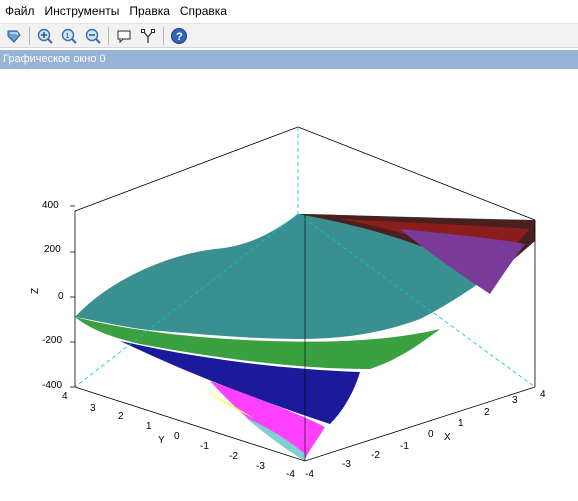  Describe the element at coordinates (61, 296) in the screenshot. I see `z-tick-0: 0` at that location.